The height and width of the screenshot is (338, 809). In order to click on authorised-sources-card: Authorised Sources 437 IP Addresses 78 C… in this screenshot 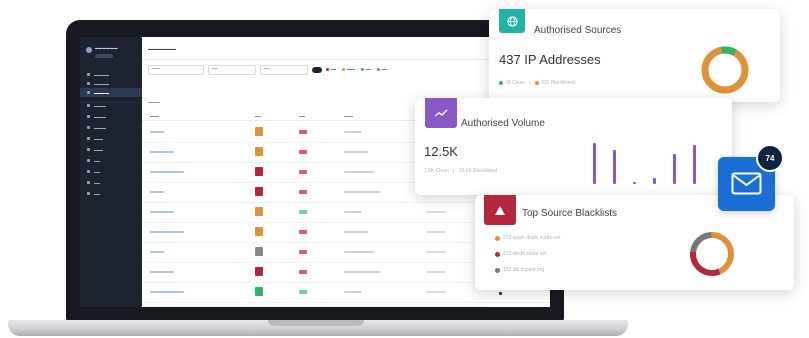, I will do `click(634, 55)`.